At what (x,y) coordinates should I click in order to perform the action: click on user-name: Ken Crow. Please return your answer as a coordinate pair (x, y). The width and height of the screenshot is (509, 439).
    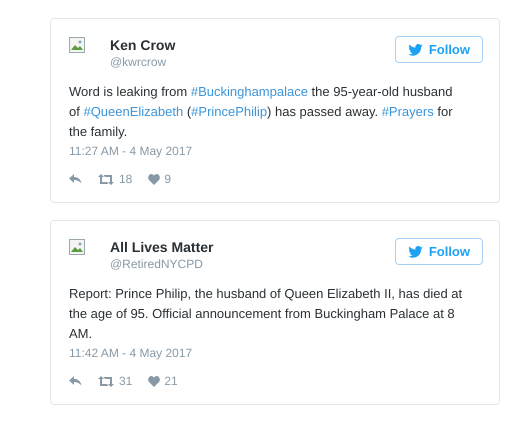
    Looking at the image, I should click on (143, 45).